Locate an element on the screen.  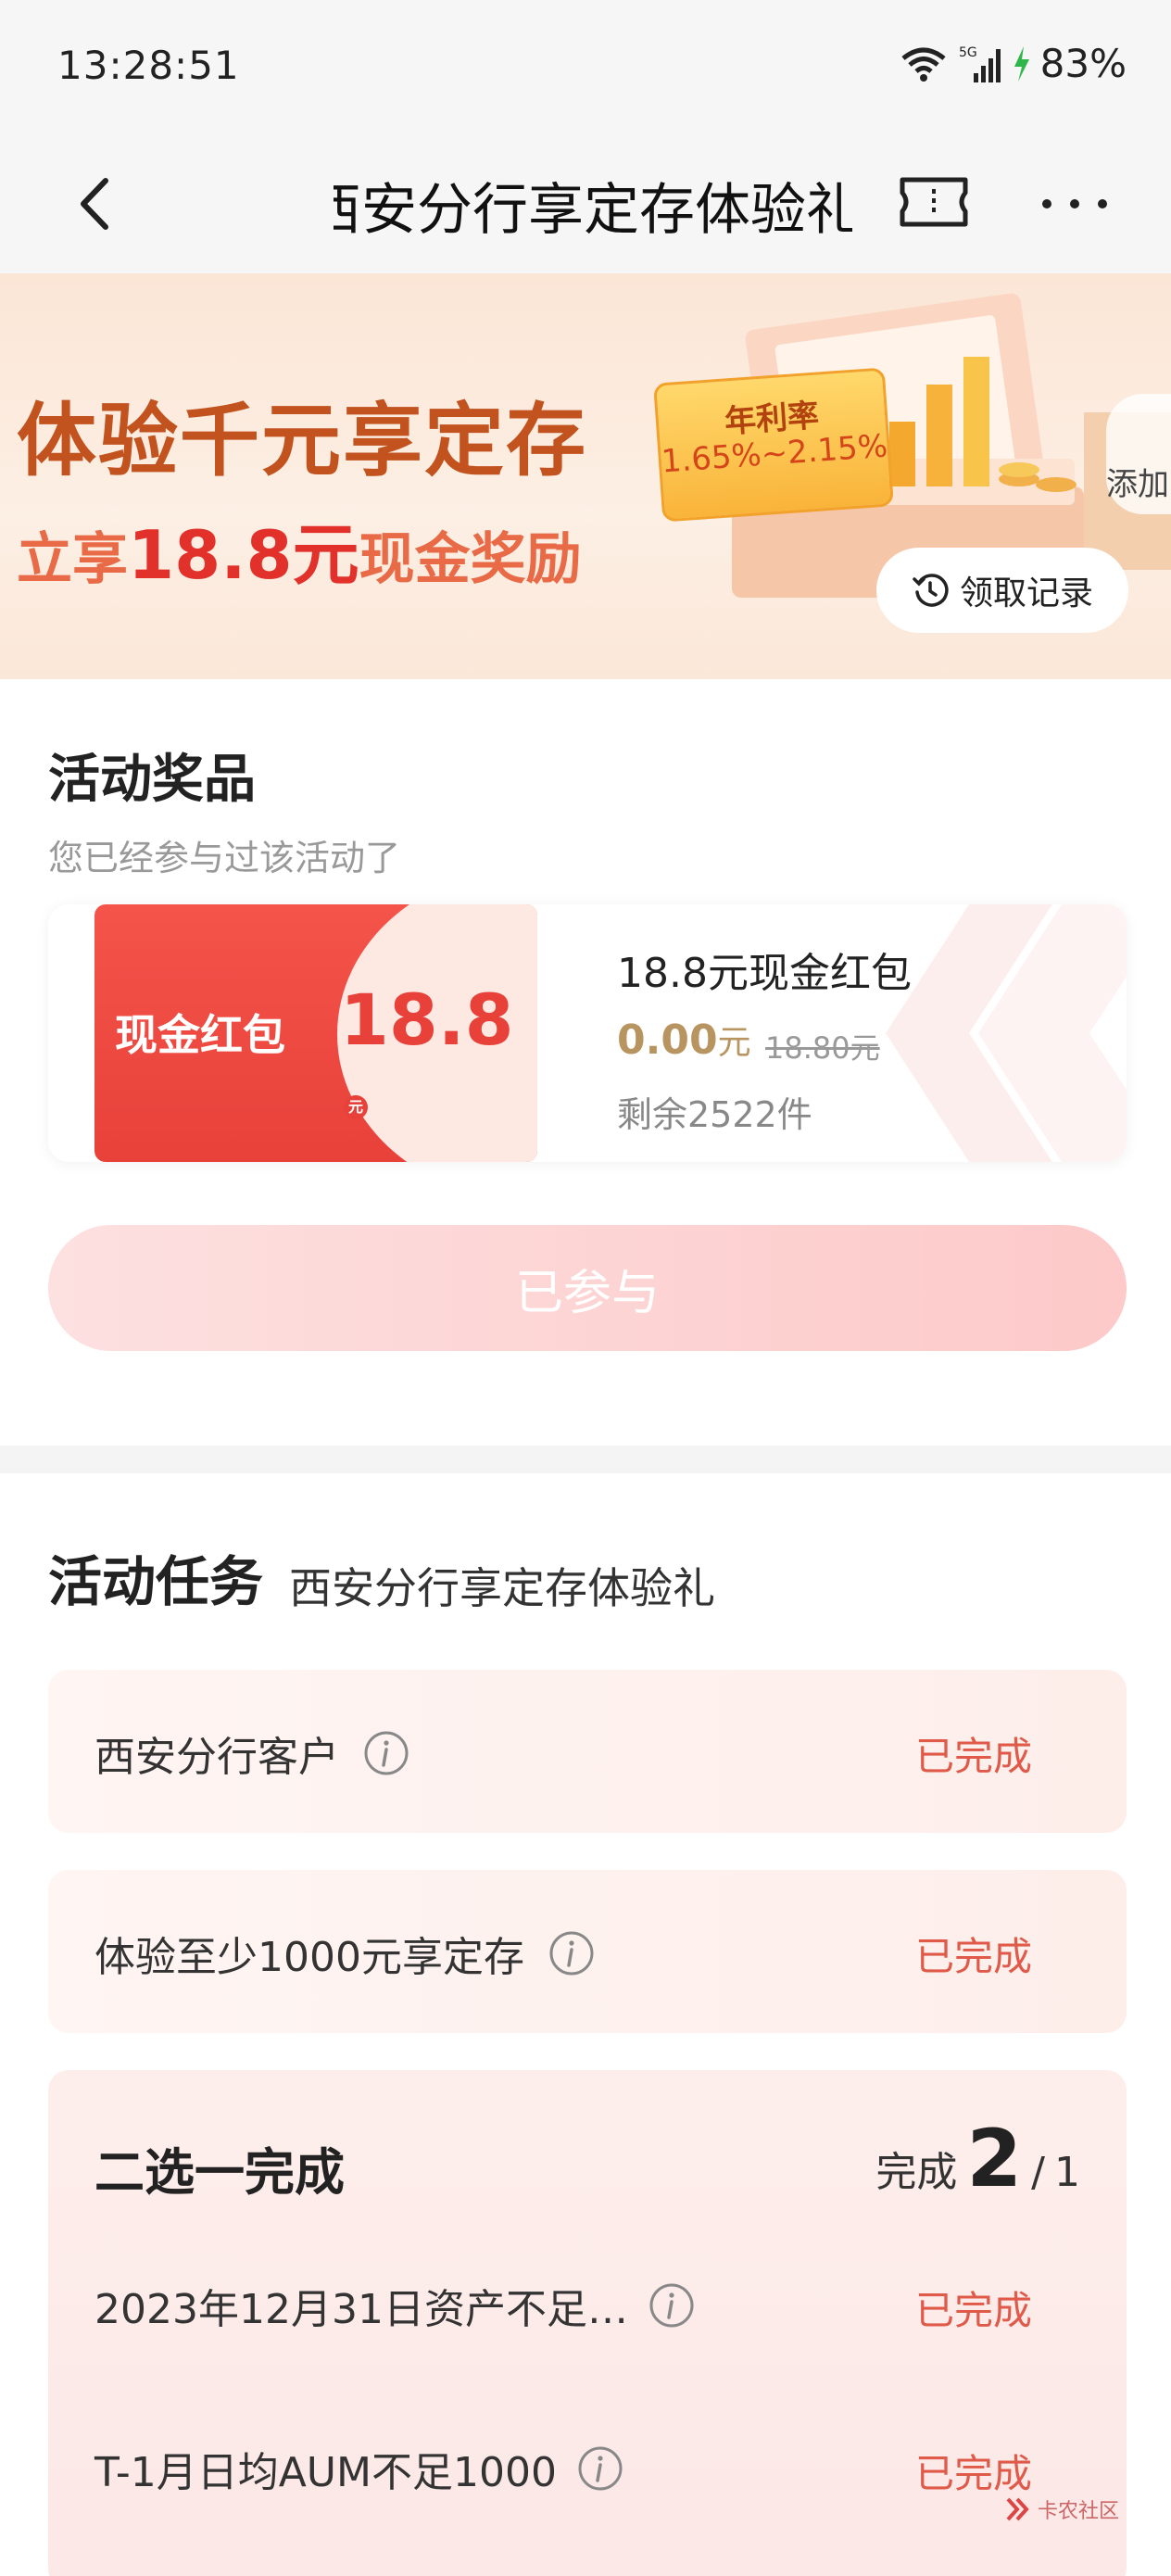
cell-signal-icon: 5G is located at coordinates (980, 64).